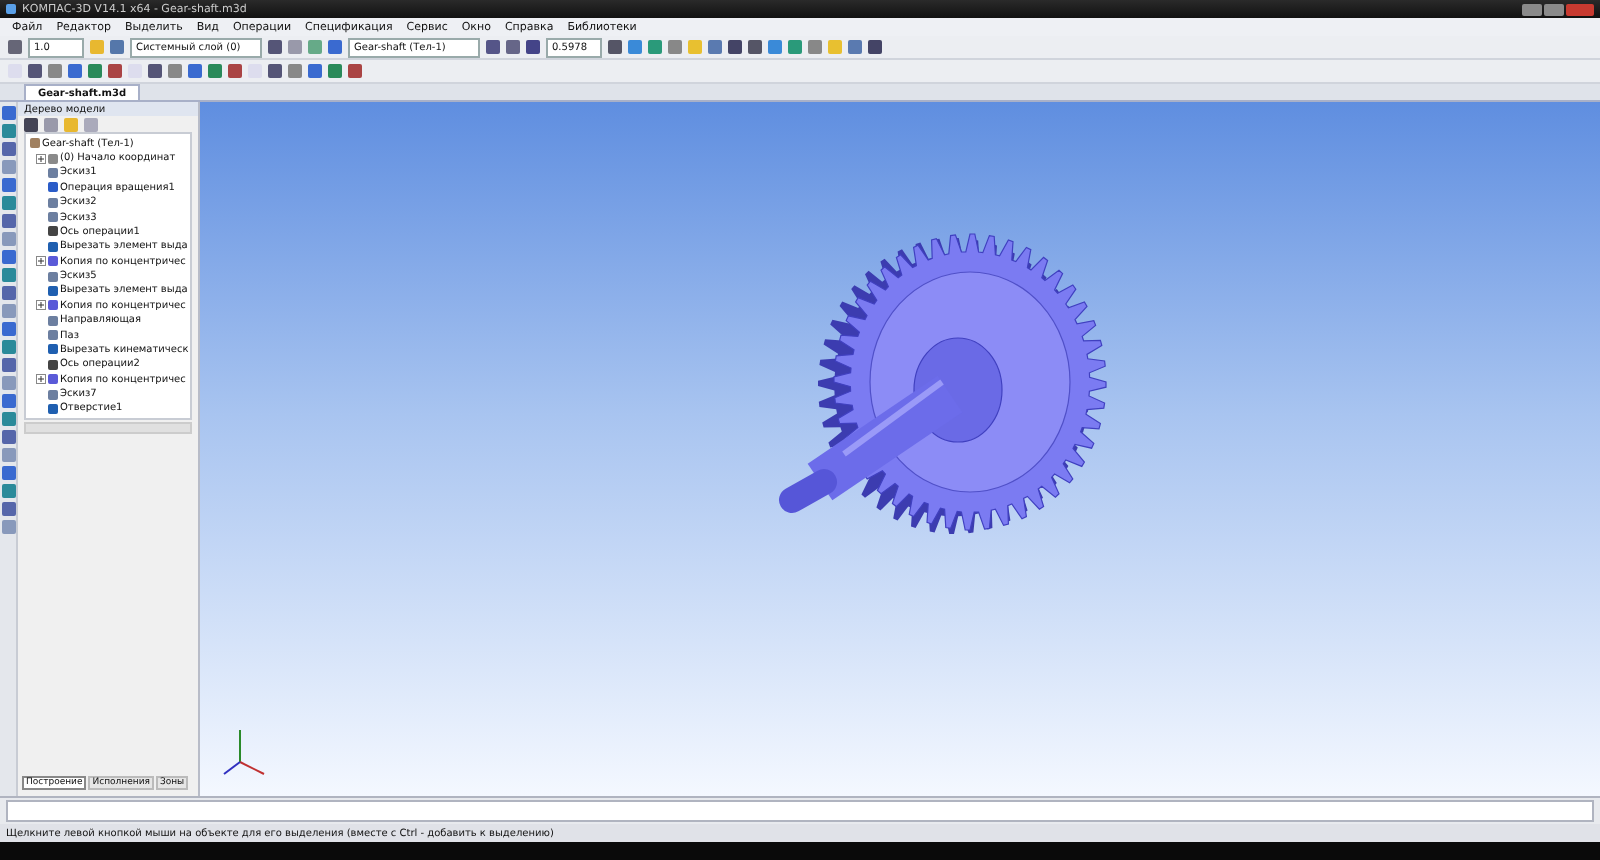  Describe the element at coordinates (244, 752) in the screenshot. I see `axis-triad-icon` at that location.